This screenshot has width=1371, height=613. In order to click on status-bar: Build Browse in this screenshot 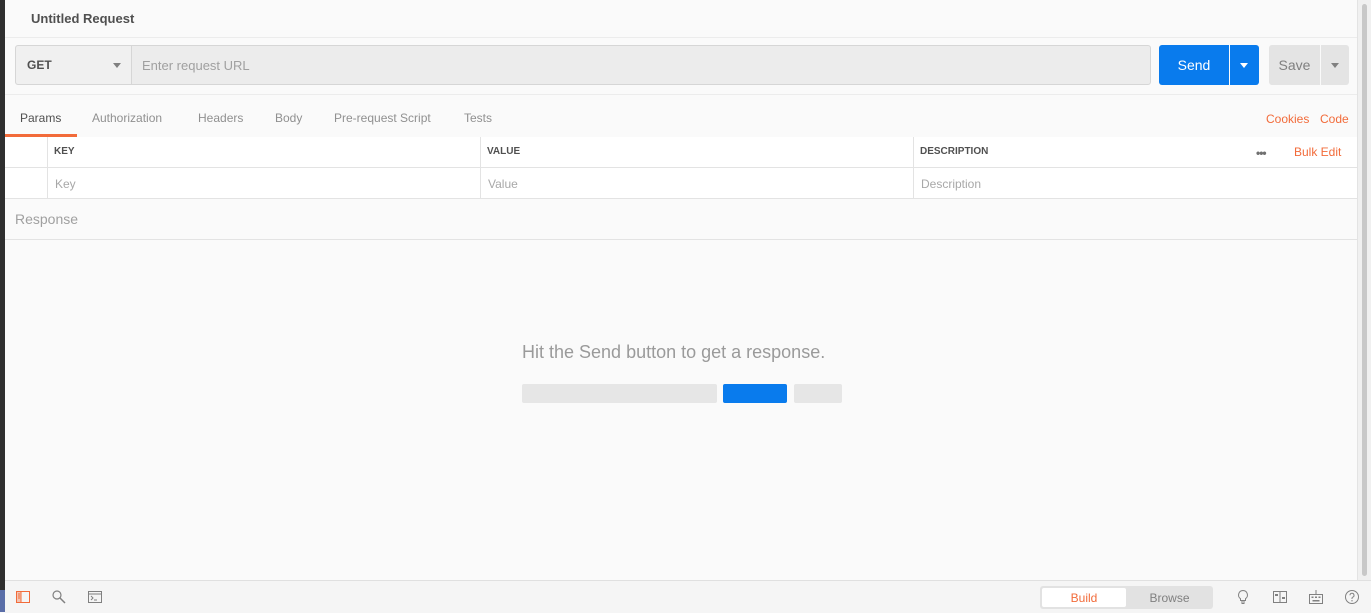, I will do `click(688, 596)`.